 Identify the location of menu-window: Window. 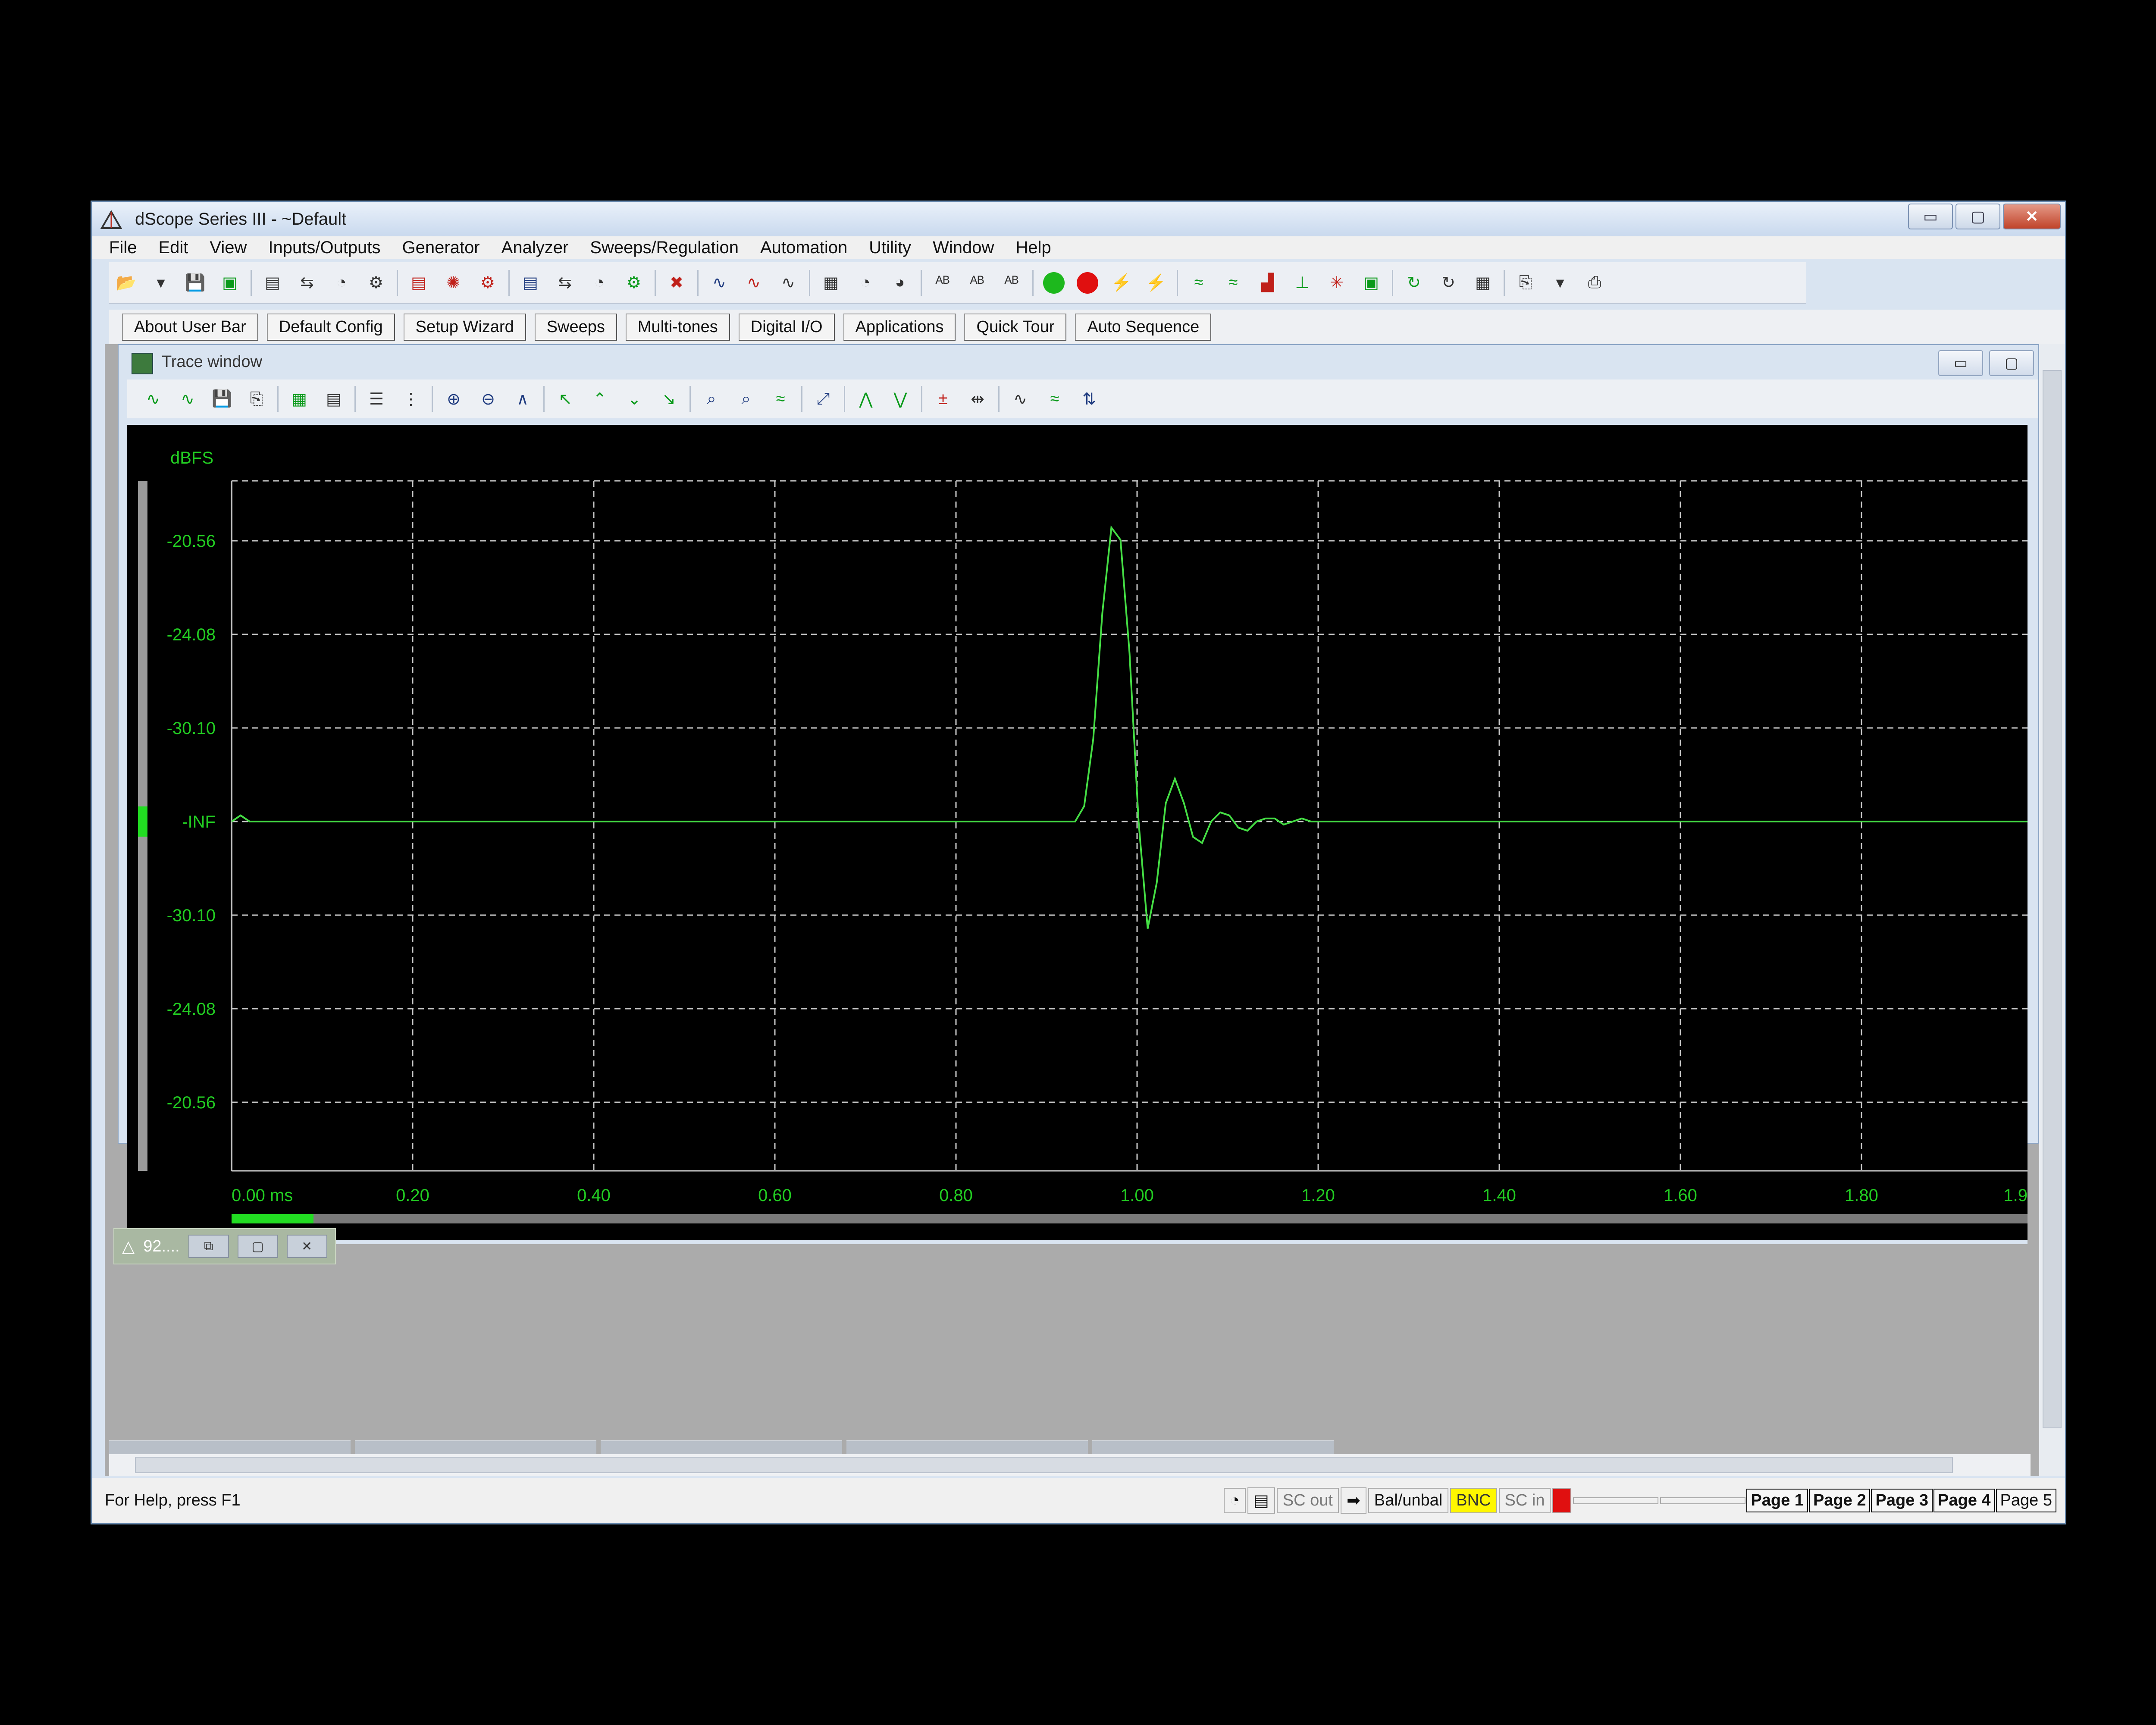
(963, 248).